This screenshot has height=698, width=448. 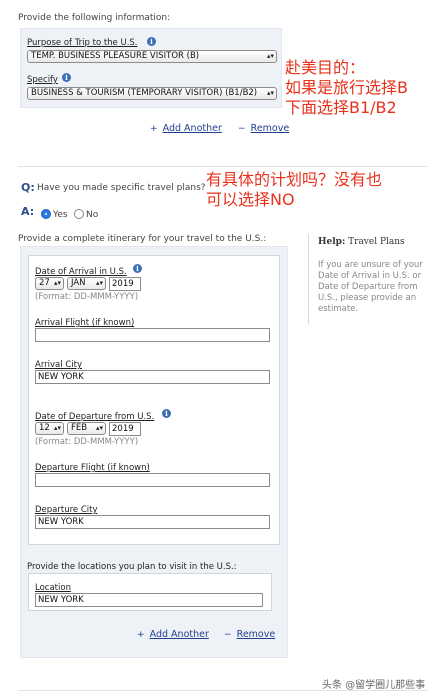 I want to click on add-another-location-button: + Add Another, so click(x=173, y=631).